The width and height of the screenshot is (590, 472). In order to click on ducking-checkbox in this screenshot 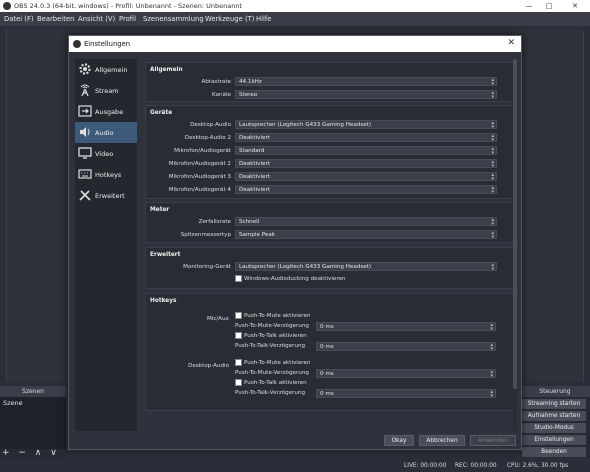, I will do `click(238, 278)`.